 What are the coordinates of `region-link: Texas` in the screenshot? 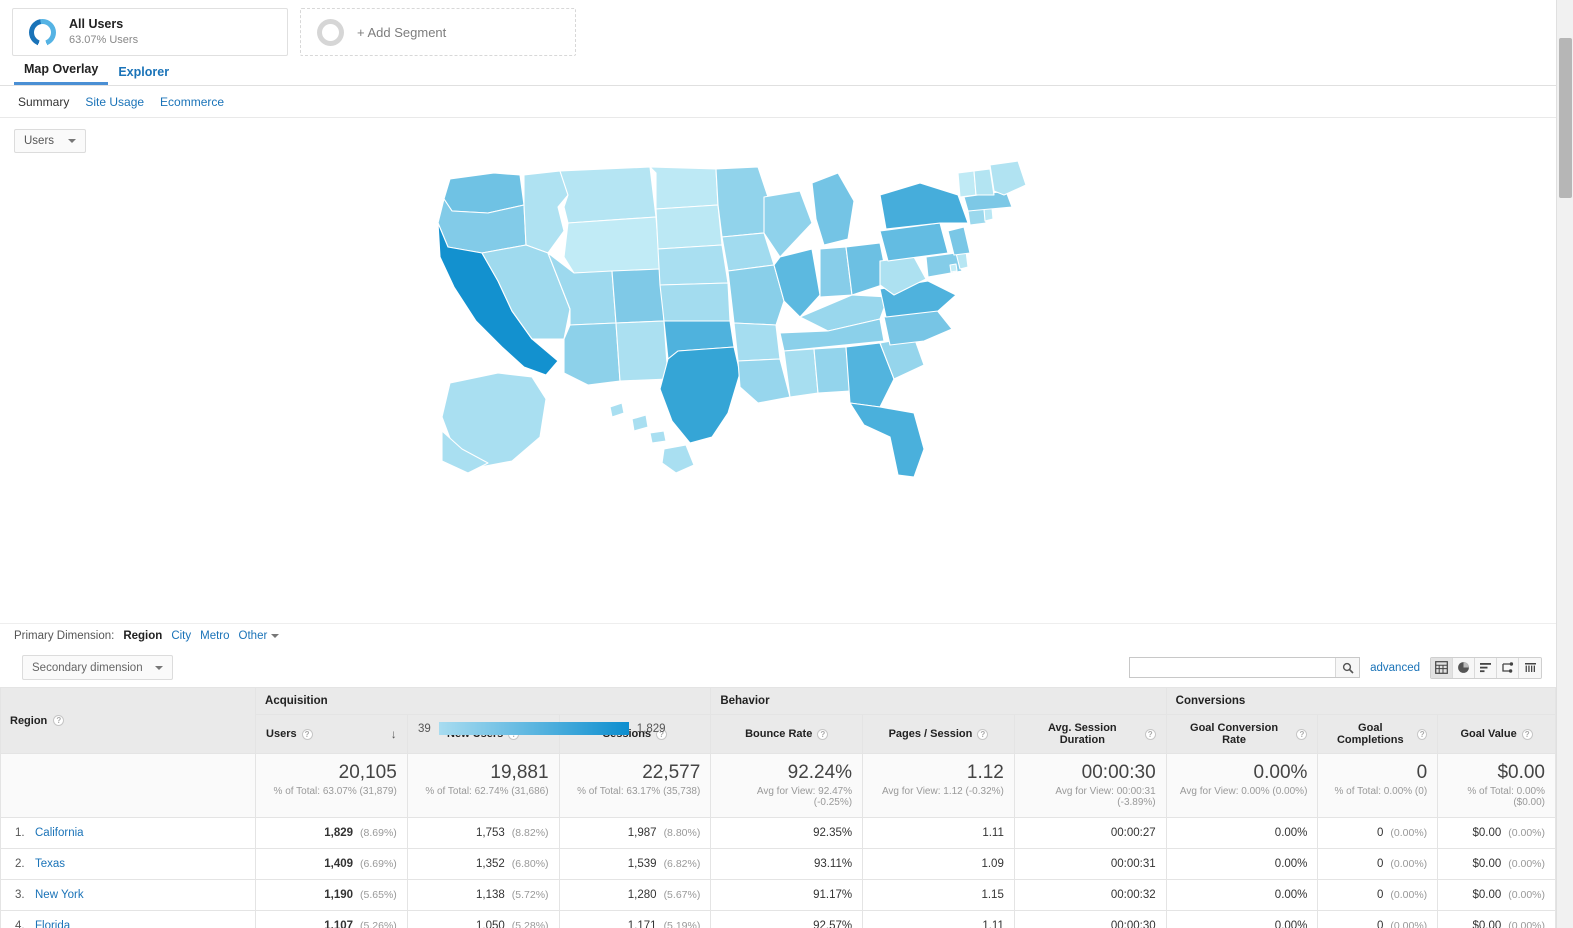 It's located at (50, 864).